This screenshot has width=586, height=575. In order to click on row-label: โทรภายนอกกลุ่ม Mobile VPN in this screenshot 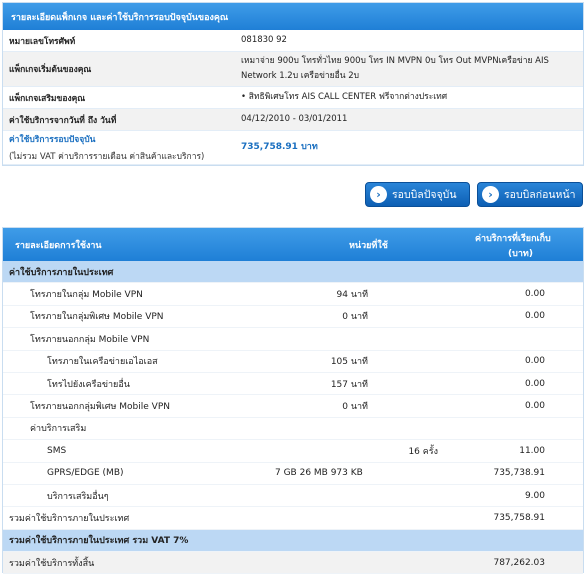, I will do `click(90, 339)`.